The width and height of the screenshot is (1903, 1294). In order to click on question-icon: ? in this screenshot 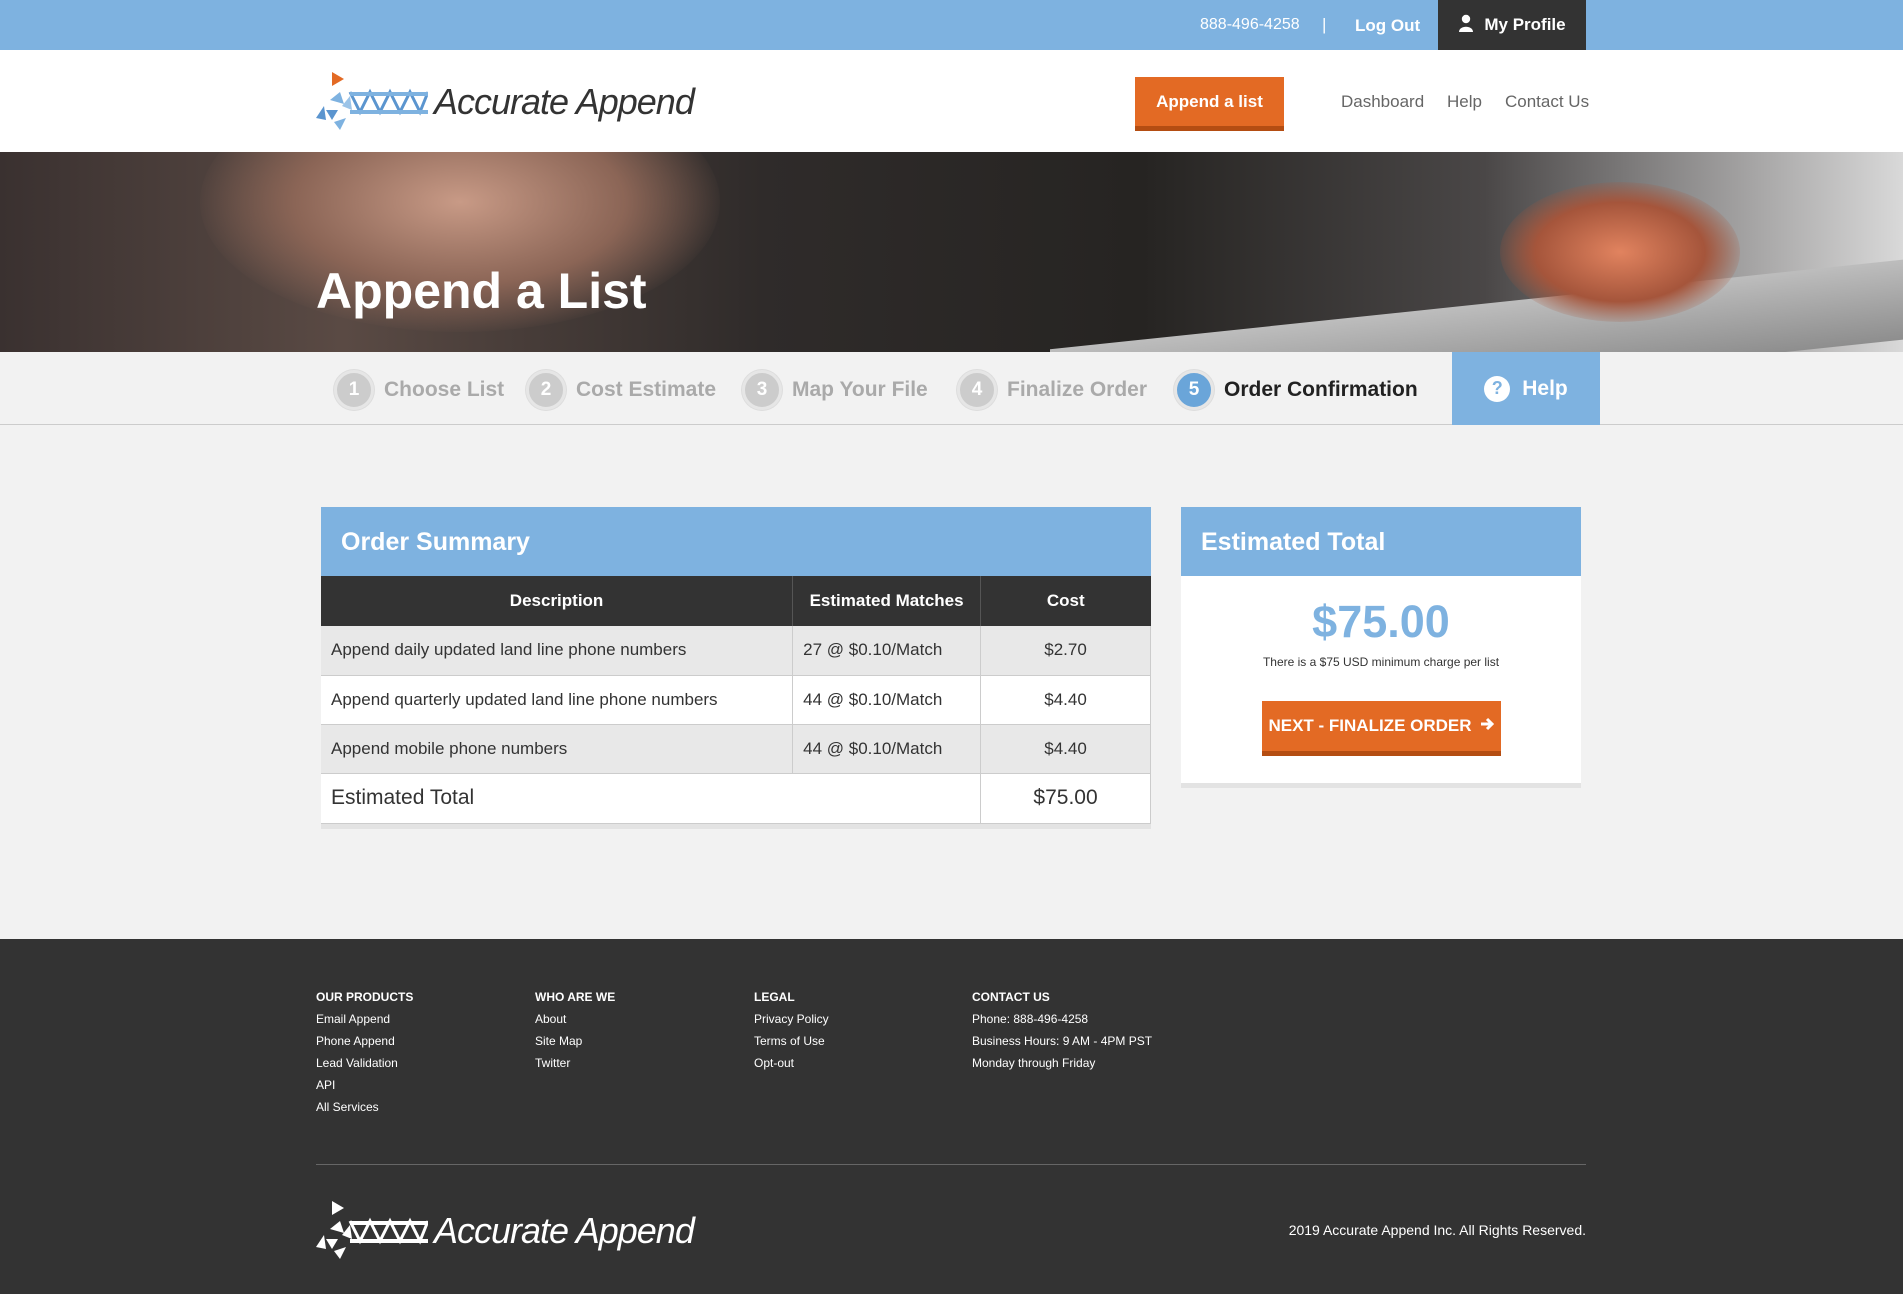, I will do `click(1497, 388)`.